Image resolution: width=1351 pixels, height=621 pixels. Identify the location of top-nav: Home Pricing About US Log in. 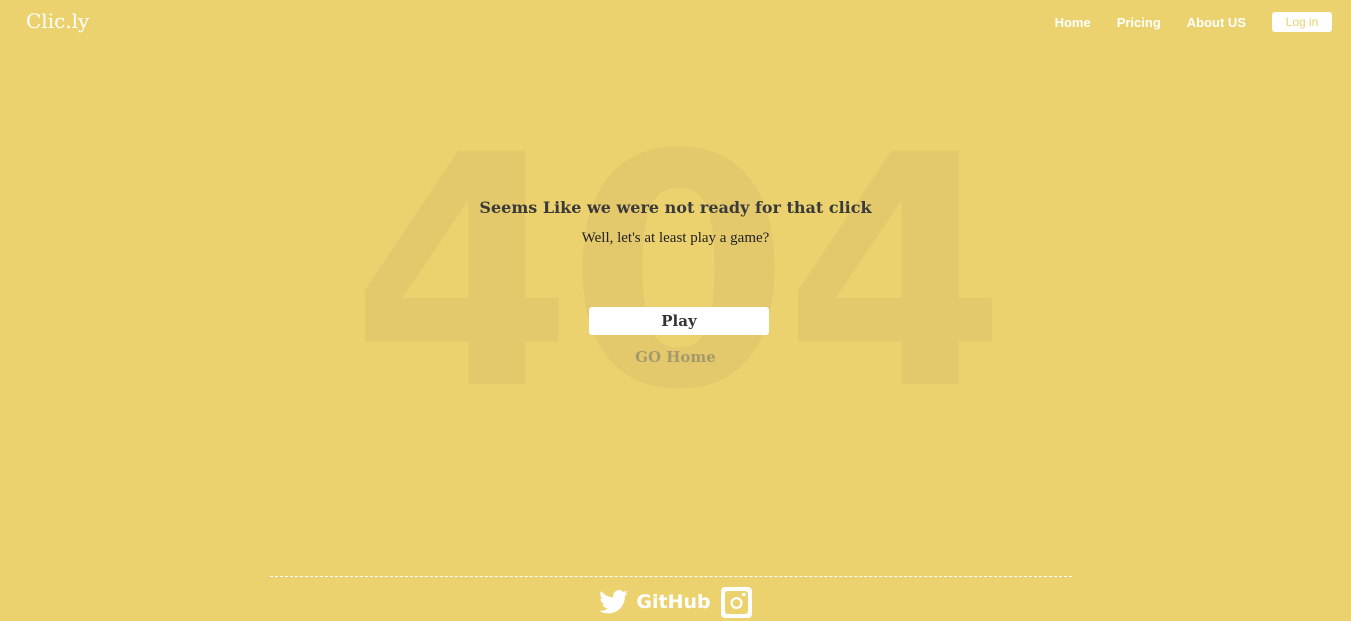
(1193, 22).